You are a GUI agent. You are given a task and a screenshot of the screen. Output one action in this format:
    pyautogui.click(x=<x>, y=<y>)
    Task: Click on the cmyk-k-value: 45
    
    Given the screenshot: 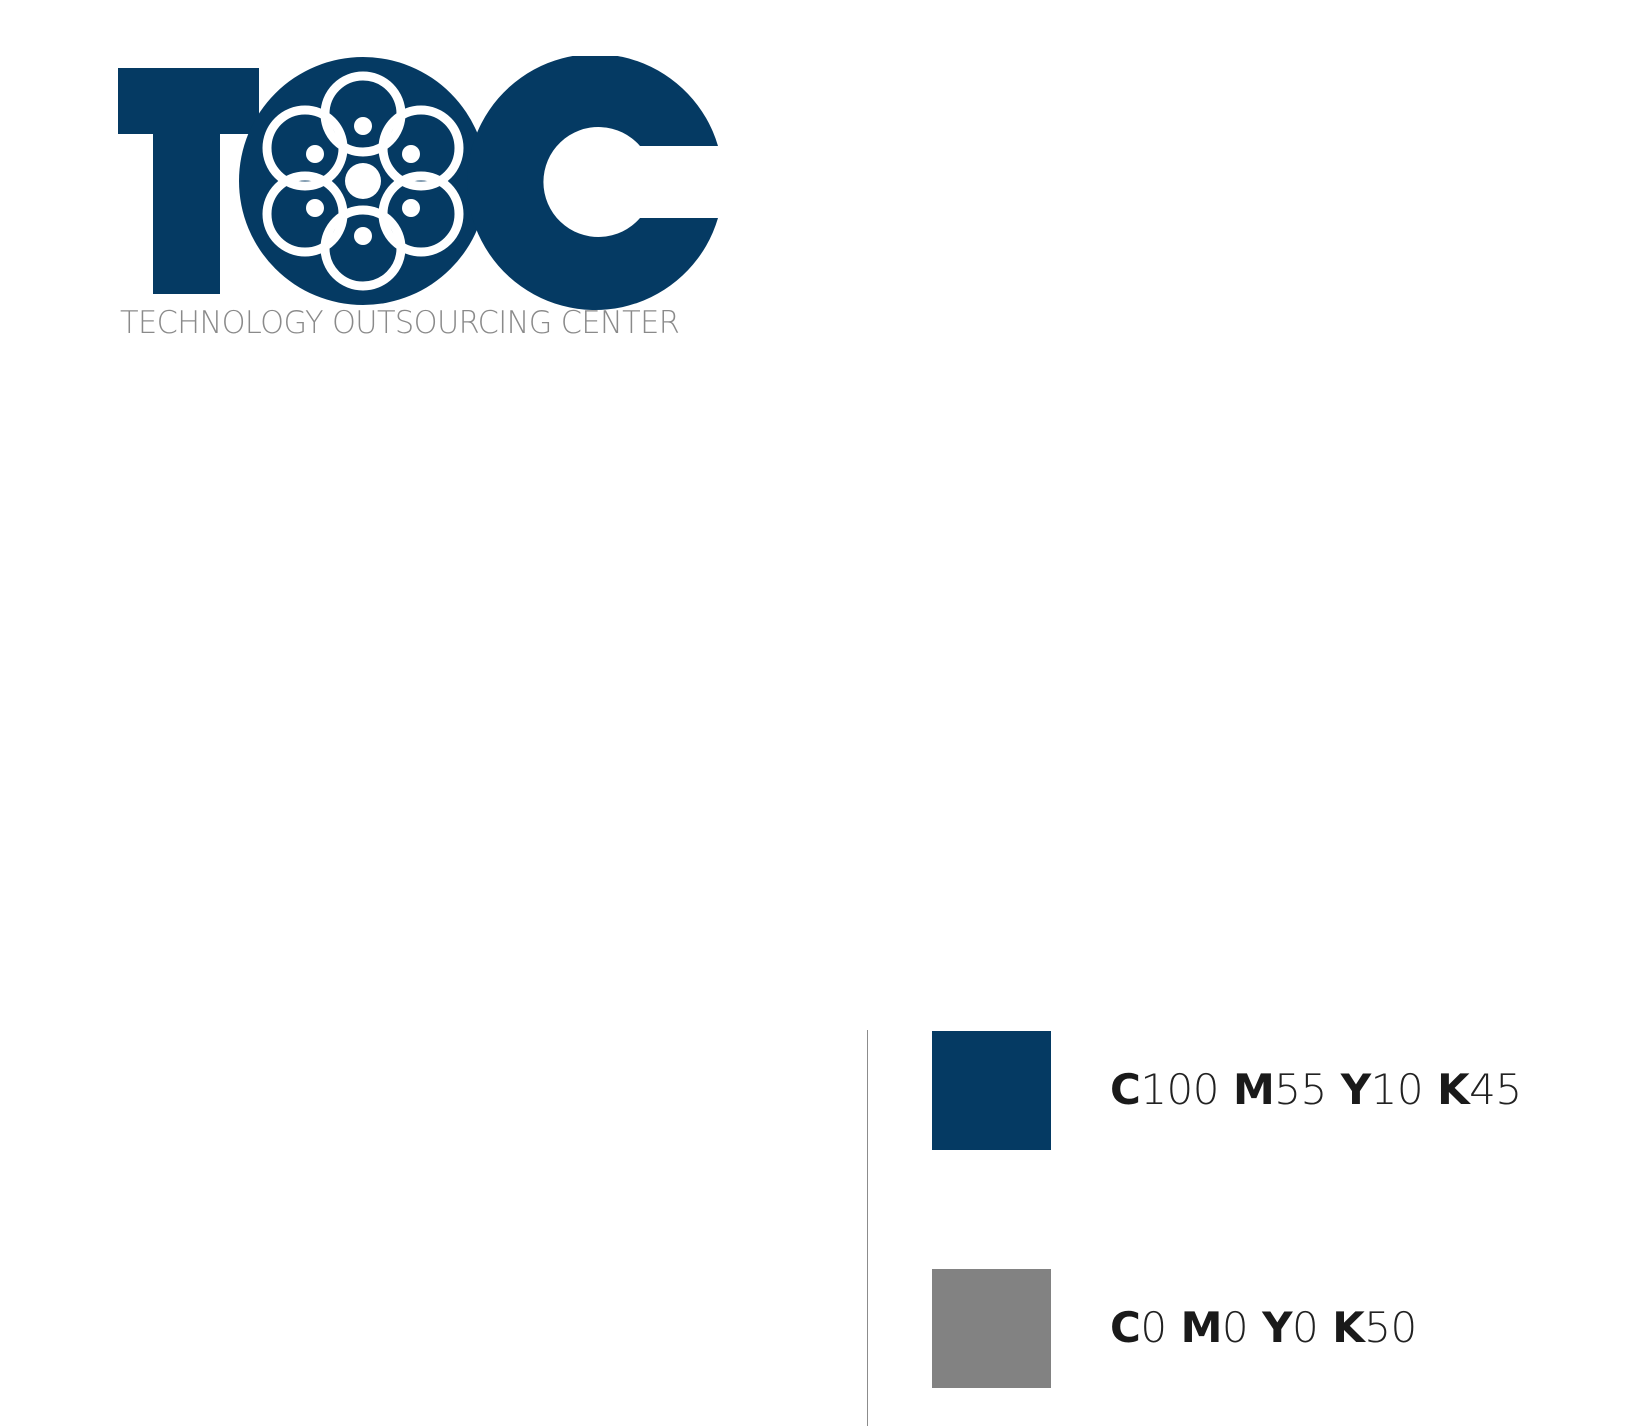 What is the action you would take?
    pyautogui.click(x=1495, y=1089)
    